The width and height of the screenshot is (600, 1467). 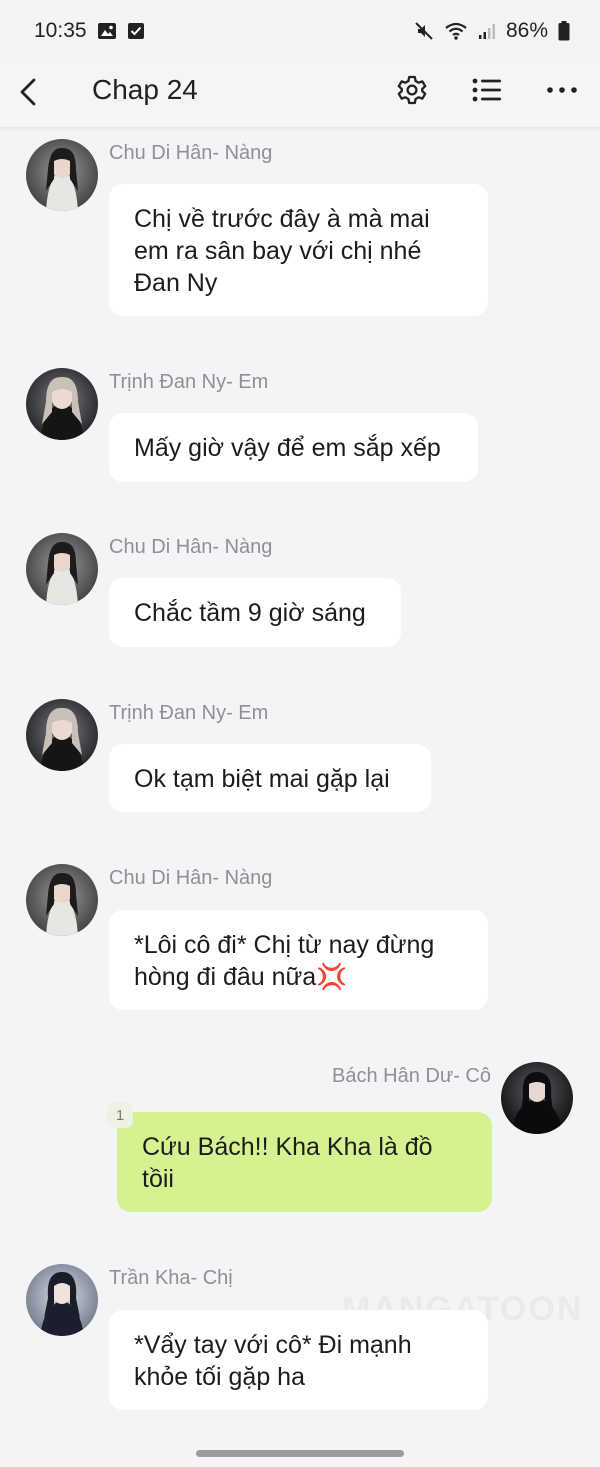 What do you see at coordinates (564, 31) in the screenshot?
I see `battery-icon` at bounding box center [564, 31].